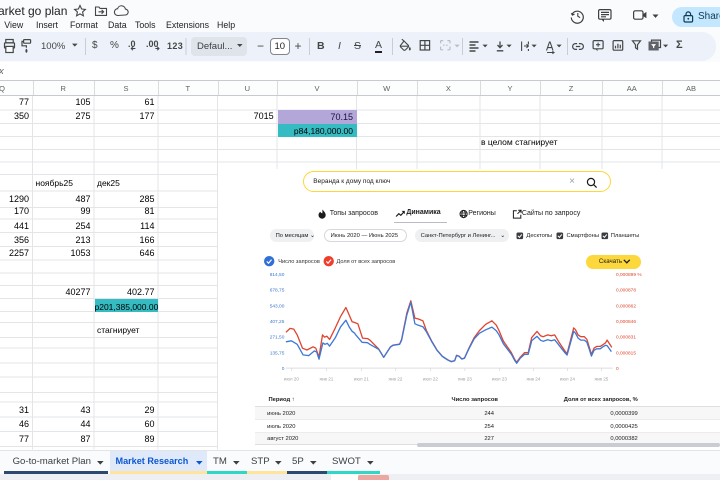 Image resolution: width=720 pixels, height=480 pixels. Describe the element at coordinates (499, 379) in the screenshot. I see `svg-text: июл 23` at that location.